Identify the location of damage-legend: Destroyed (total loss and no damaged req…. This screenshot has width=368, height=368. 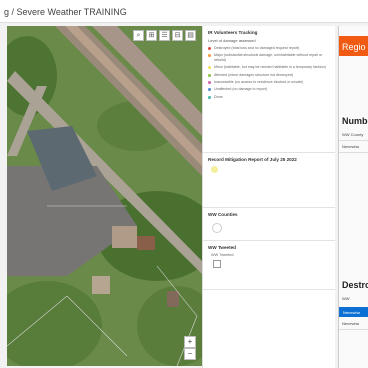
(269, 72).